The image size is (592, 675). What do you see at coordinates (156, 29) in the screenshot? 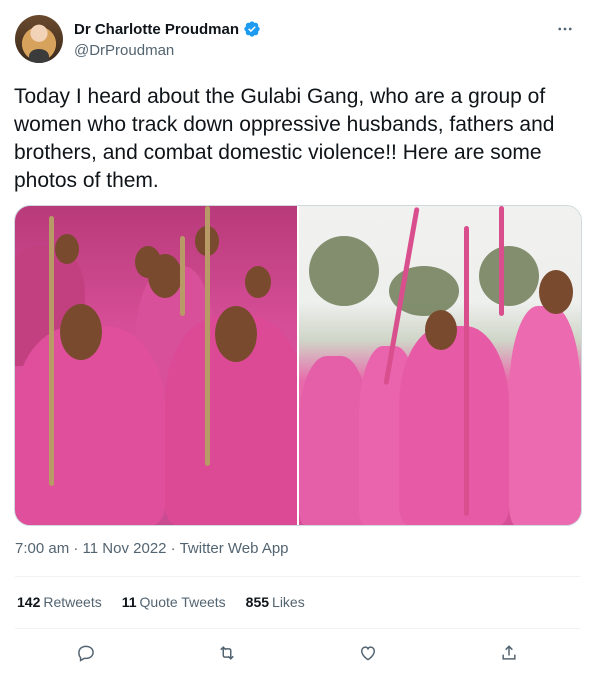
I see `author-name: Dr Charlotte Proudman` at bounding box center [156, 29].